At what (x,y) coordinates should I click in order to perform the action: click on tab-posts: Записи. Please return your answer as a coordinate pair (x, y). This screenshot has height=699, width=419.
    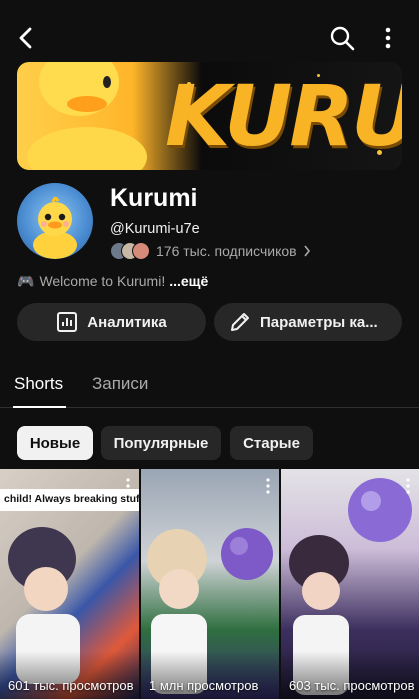
    Looking at the image, I should click on (120, 384).